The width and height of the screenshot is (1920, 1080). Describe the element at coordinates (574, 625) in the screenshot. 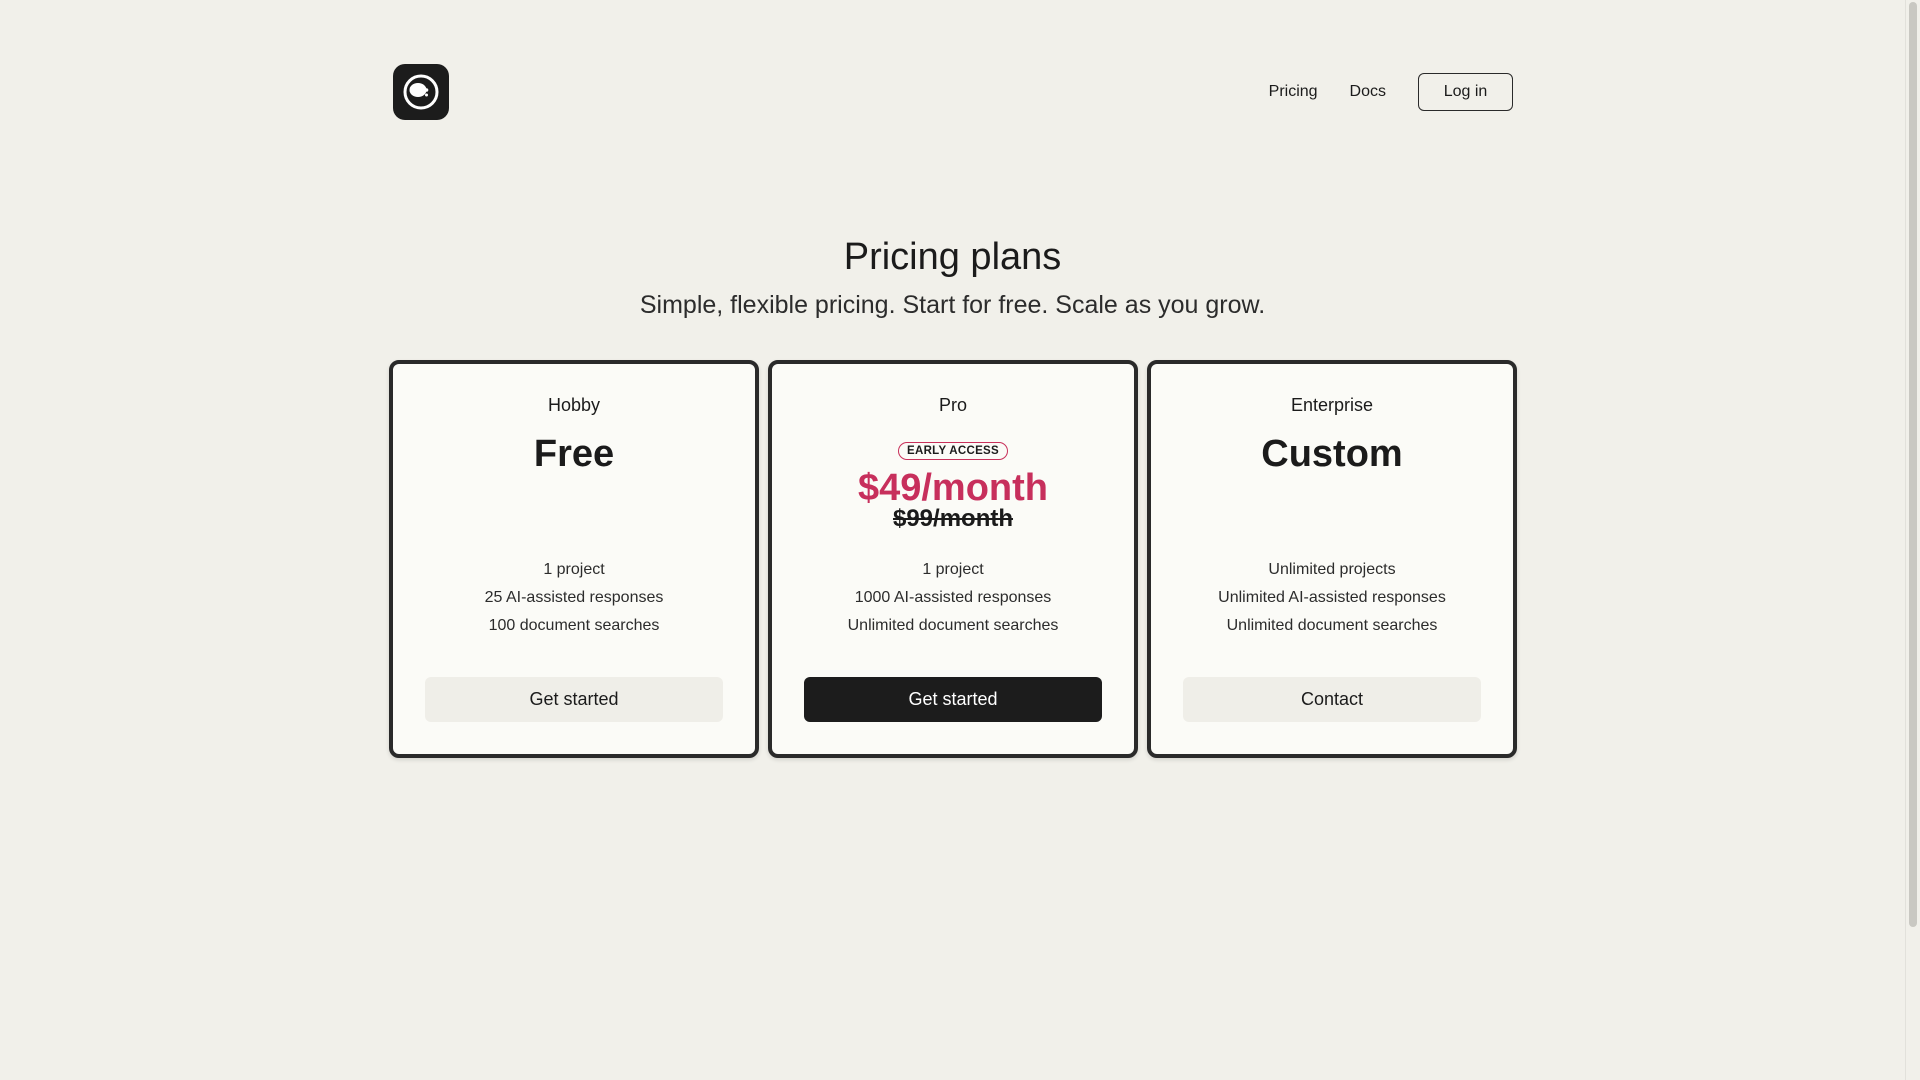

I see `feature-item: 100 document searches` at that location.